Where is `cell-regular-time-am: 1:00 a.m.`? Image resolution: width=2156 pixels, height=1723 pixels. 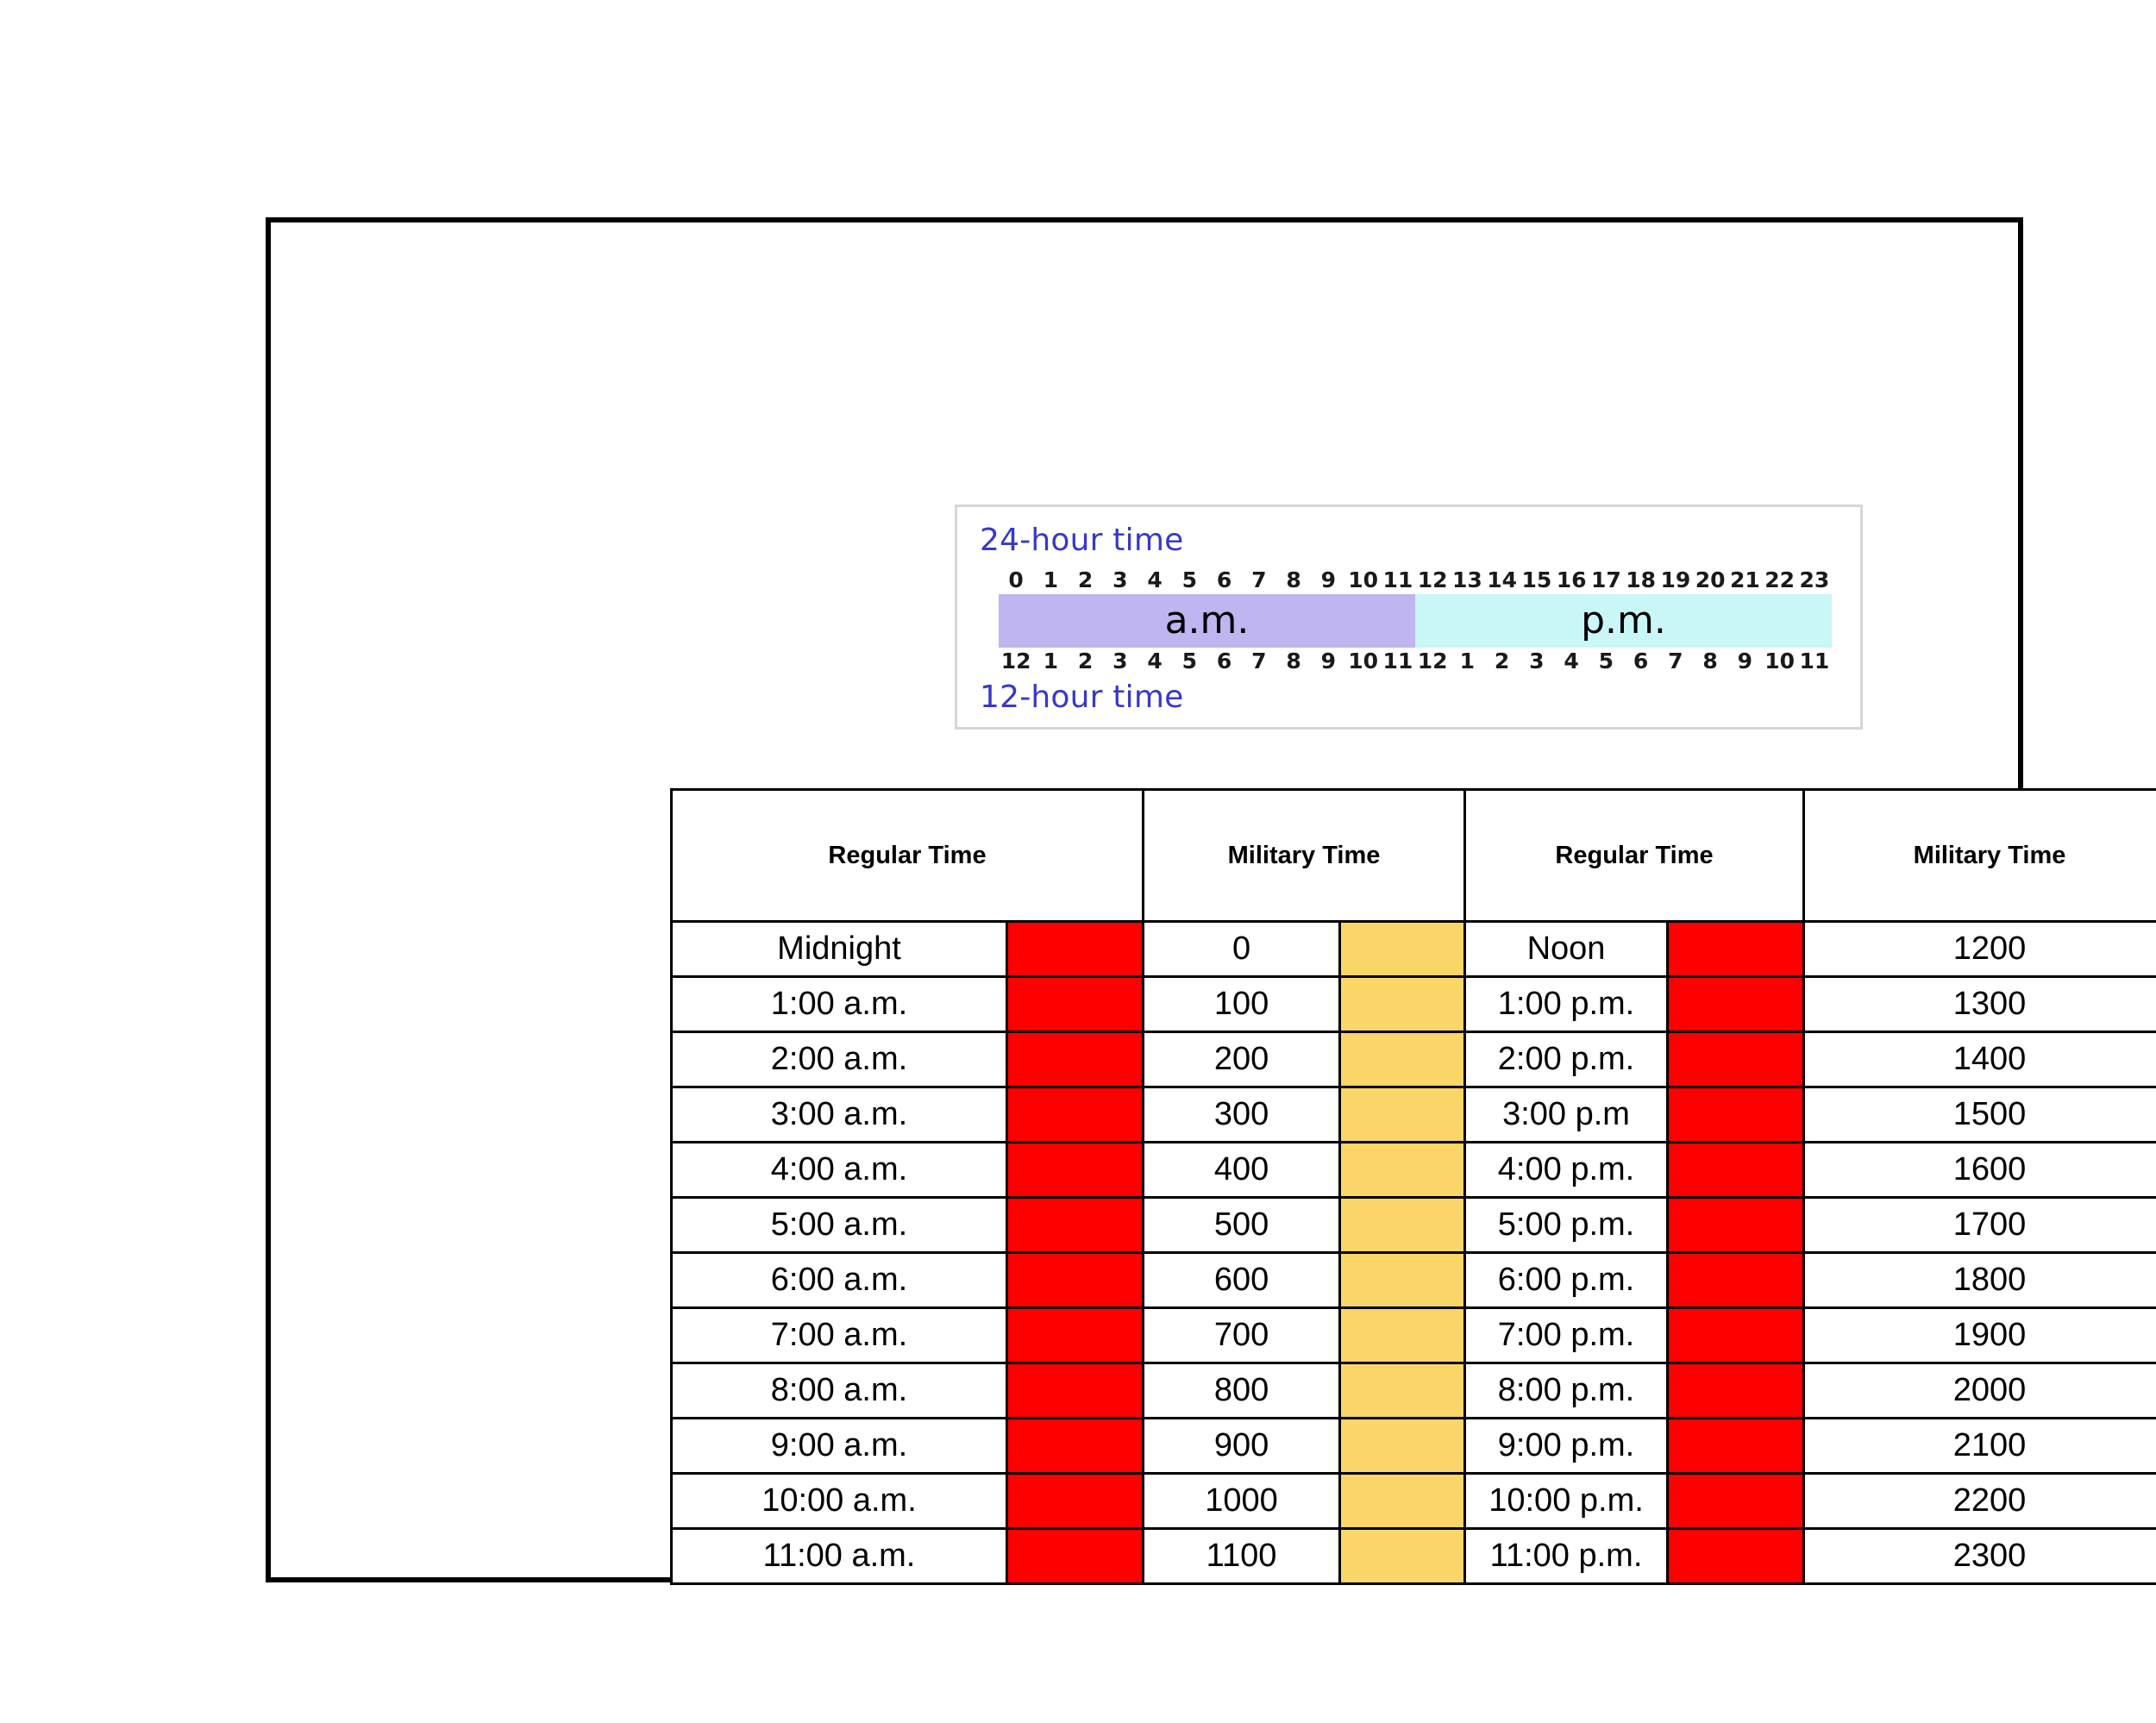
cell-regular-time-am: 1:00 a.m. is located at coordinates (839, 1004).